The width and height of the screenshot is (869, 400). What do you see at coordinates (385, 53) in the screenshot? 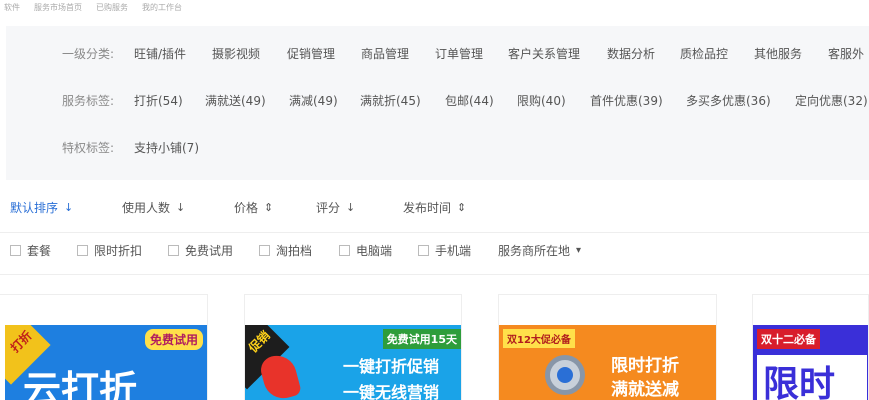
I see `filter-item: 商品管理` at bounding box center [385, 53].